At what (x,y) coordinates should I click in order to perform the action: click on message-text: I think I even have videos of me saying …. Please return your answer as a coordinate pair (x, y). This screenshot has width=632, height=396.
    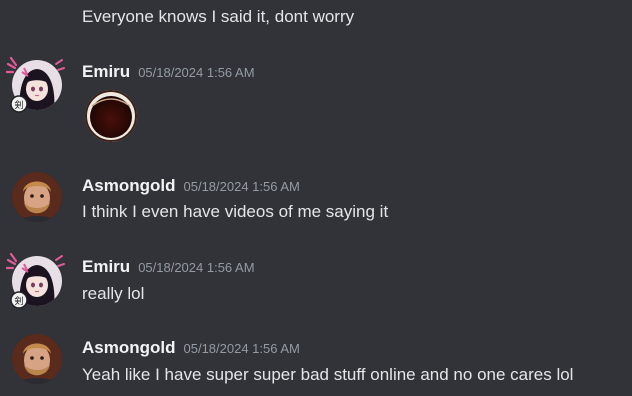
    Looking at the image, I should click on (235, 211).